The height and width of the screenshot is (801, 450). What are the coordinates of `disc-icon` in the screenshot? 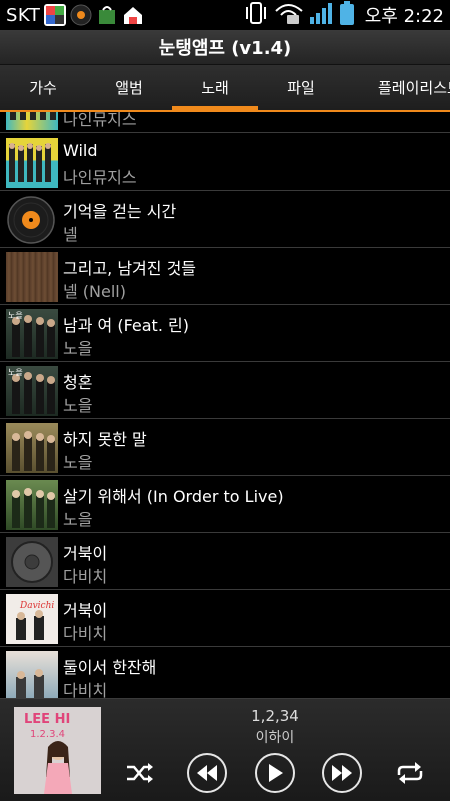 It's located at (32, 562).